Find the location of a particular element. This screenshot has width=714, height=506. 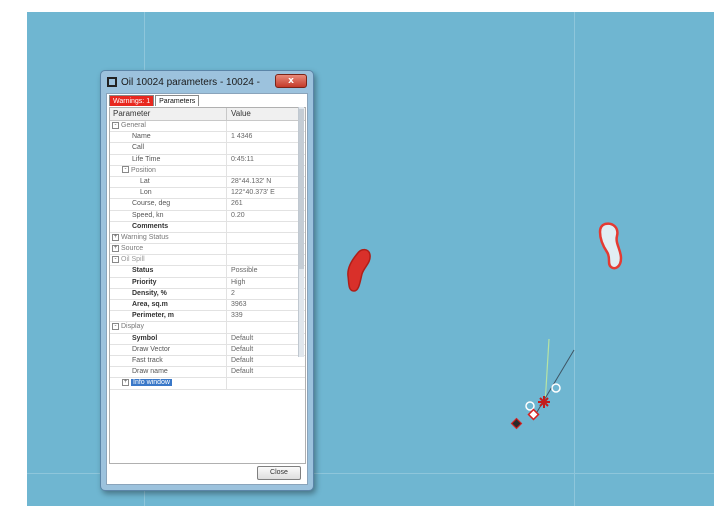

row-key: General is located at coordinates (133, 125).